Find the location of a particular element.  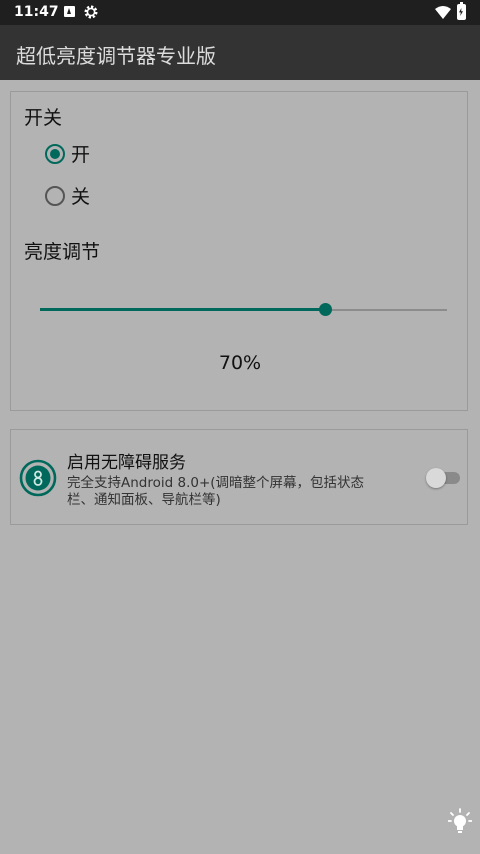

service-description: 完全支持Android 8.0+(调暗整个屏幕，包括状态栏、通知面板、导航栏等) is located at coordinates (216, 491).